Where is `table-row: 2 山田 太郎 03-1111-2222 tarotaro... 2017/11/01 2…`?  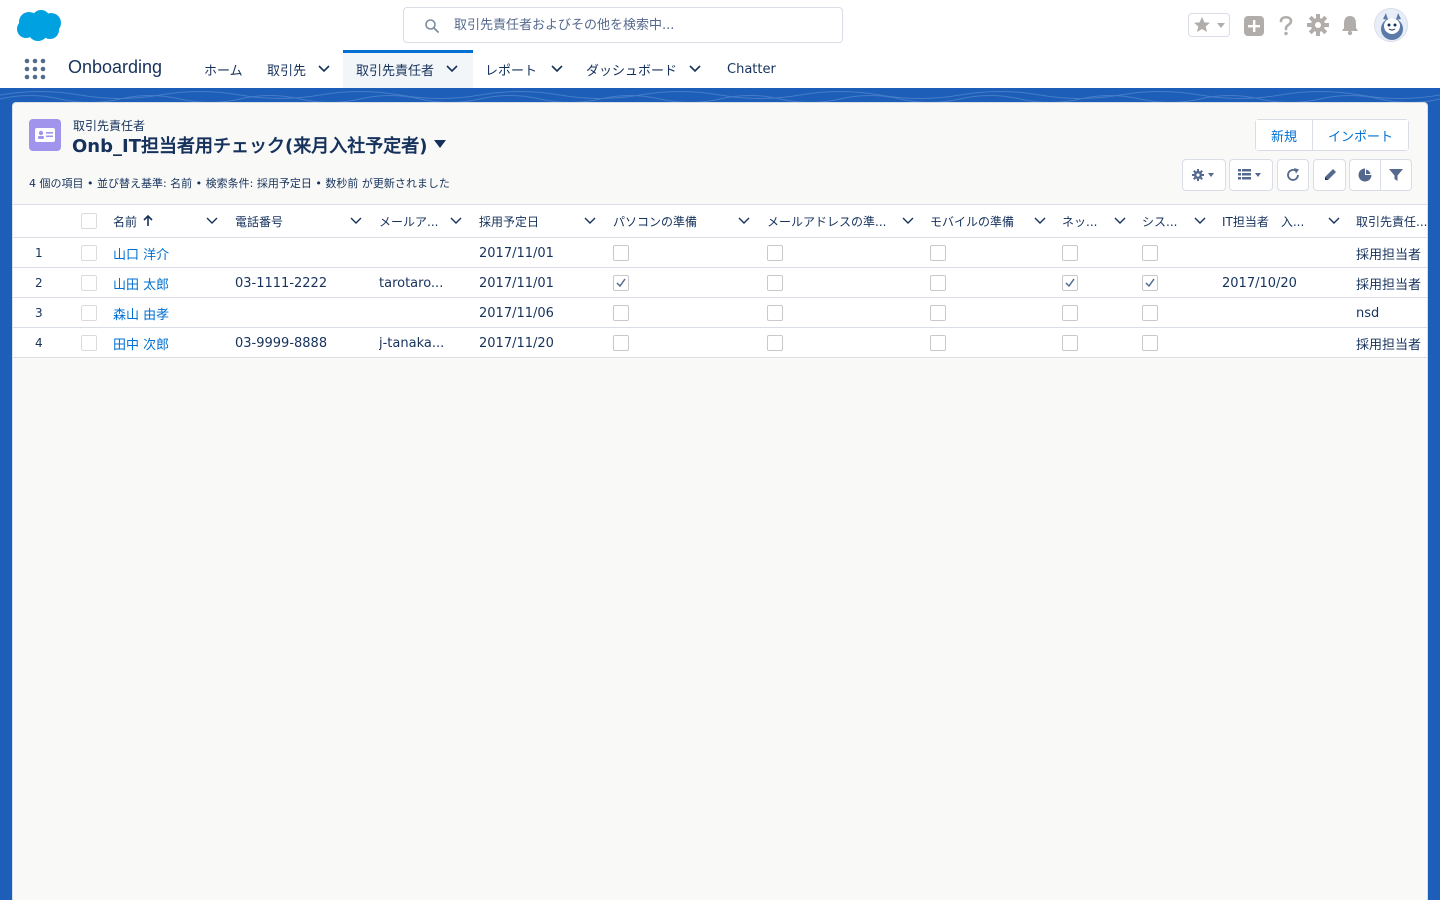
table-row: 2 山田 太郎 03-1111-2222 tarotaro... 2017/11/01 2… is located at coordinates (720, 283).